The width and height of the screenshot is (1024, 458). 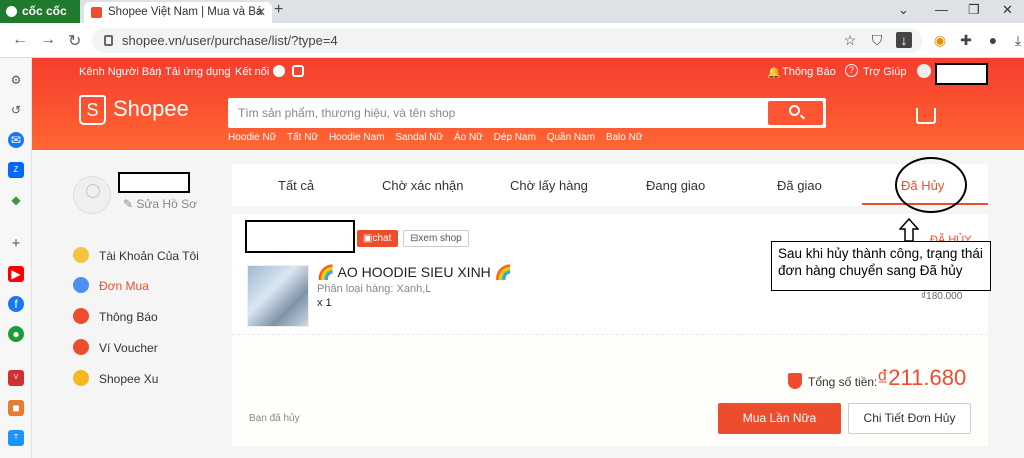 I want to click on suggestion-link: Tất Nữ, so click(x=302, y=137).